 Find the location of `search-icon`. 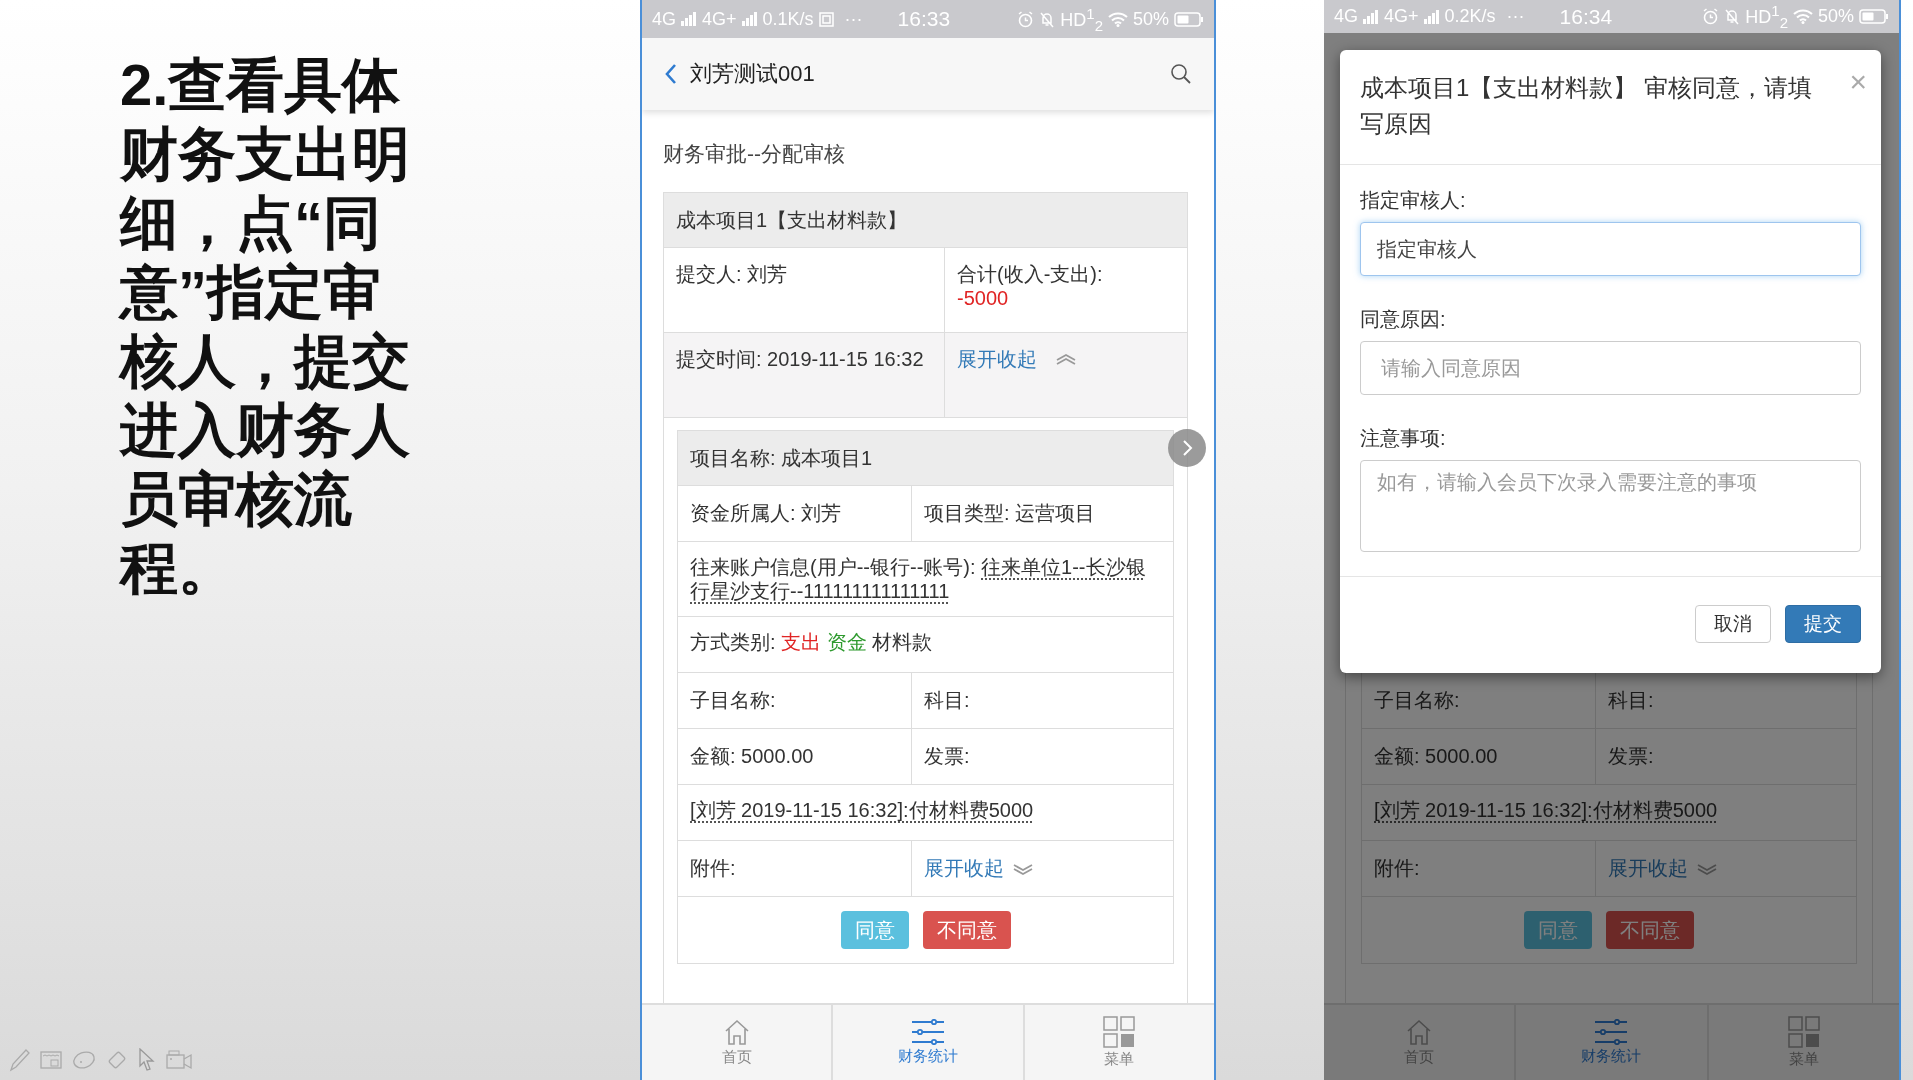

search-icon is located at coordinates (1181, 74).